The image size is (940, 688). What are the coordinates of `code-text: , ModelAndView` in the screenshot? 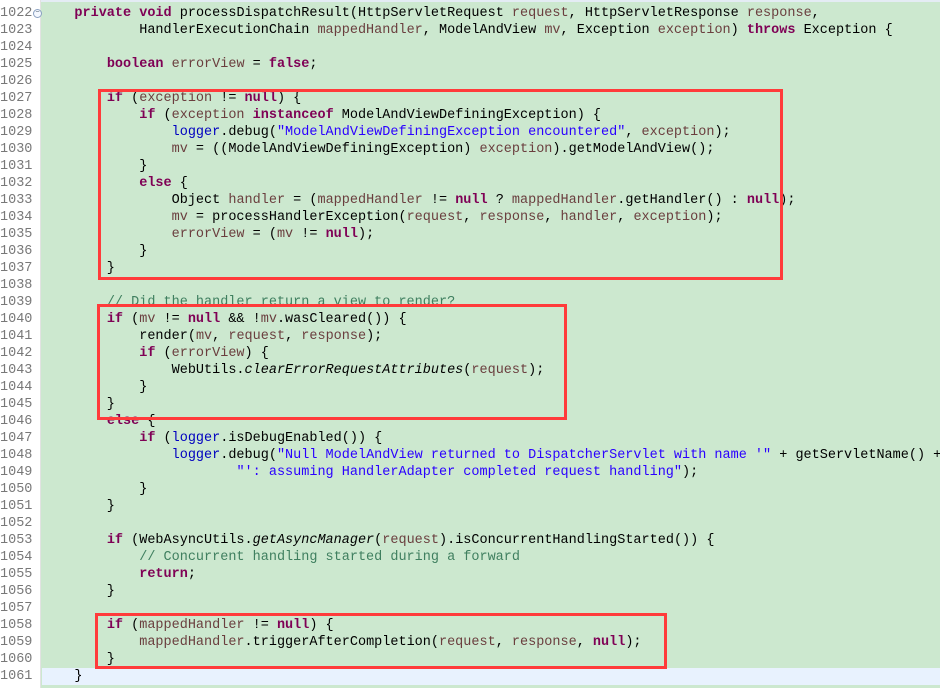 It's located at (483, 30).